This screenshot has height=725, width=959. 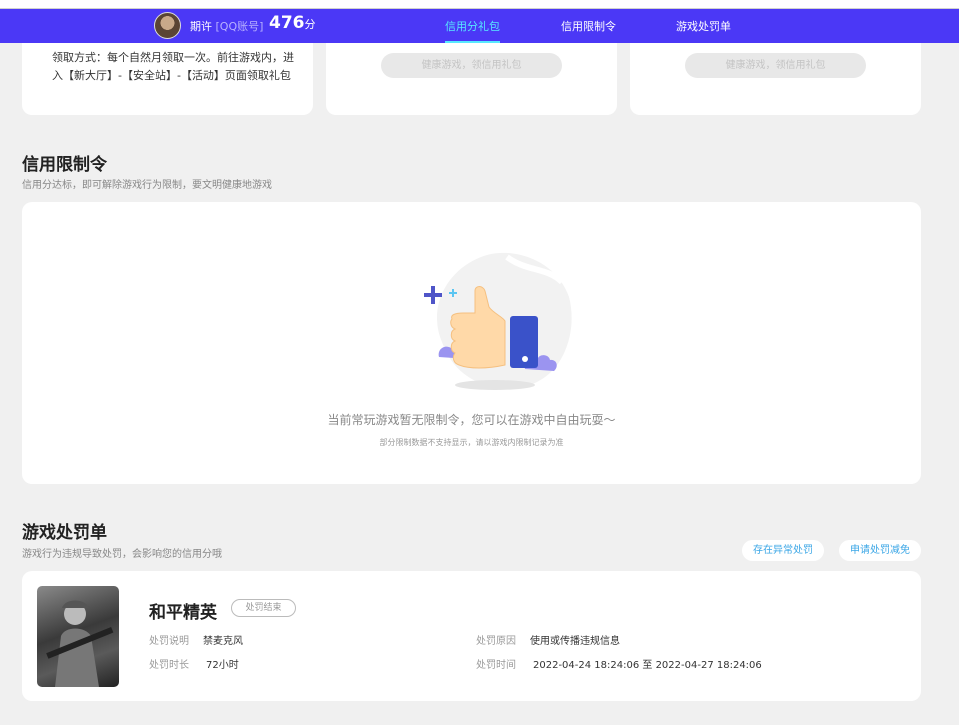 What do you see at coordinates (287, 23) in the screenshot?
I see `score-value: 476` at bounding box center [287, 23].